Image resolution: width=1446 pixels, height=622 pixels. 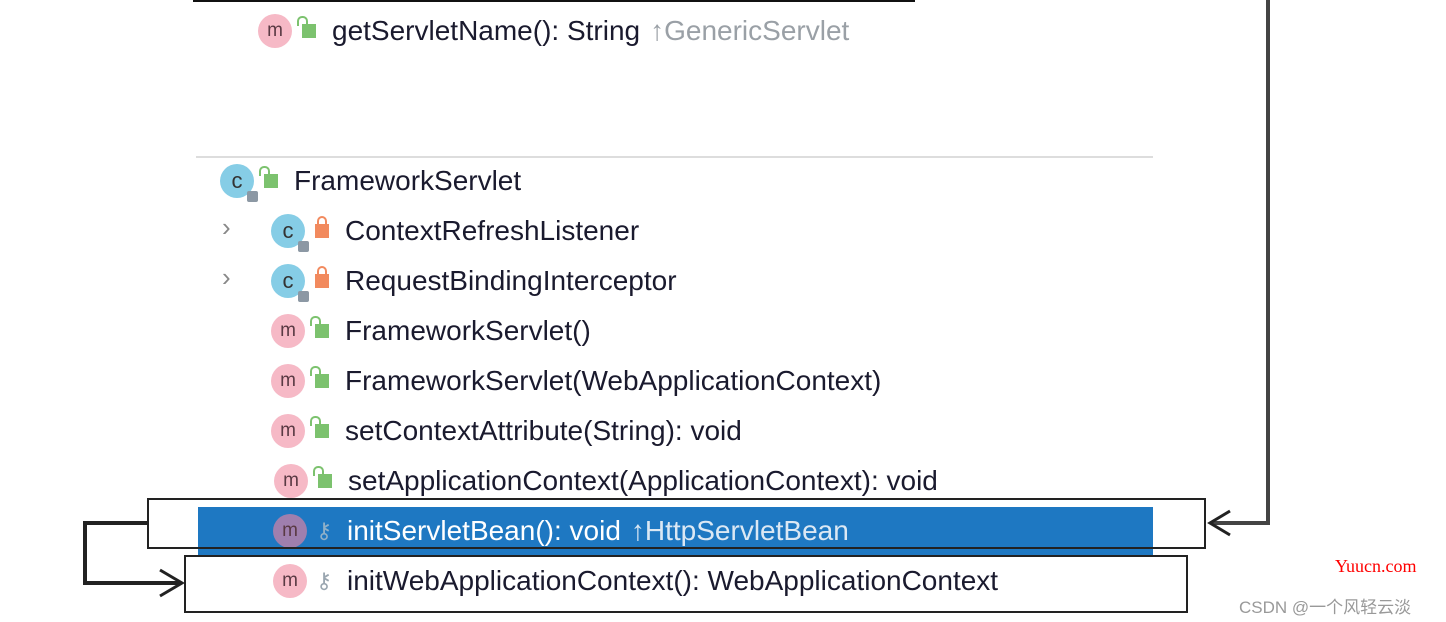 What do you see at coordinates (1376, 566) in the screenshot?
I see `watermark-site: Yuucn.com` at bounding box center [1376, 566].